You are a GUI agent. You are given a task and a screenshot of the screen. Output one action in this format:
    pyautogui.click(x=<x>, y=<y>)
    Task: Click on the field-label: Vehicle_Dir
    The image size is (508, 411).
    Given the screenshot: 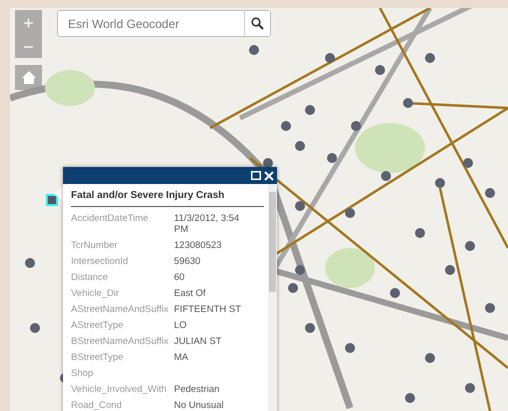 What is the action you would take?
    pyautogui.click(x=95, y=293)
    